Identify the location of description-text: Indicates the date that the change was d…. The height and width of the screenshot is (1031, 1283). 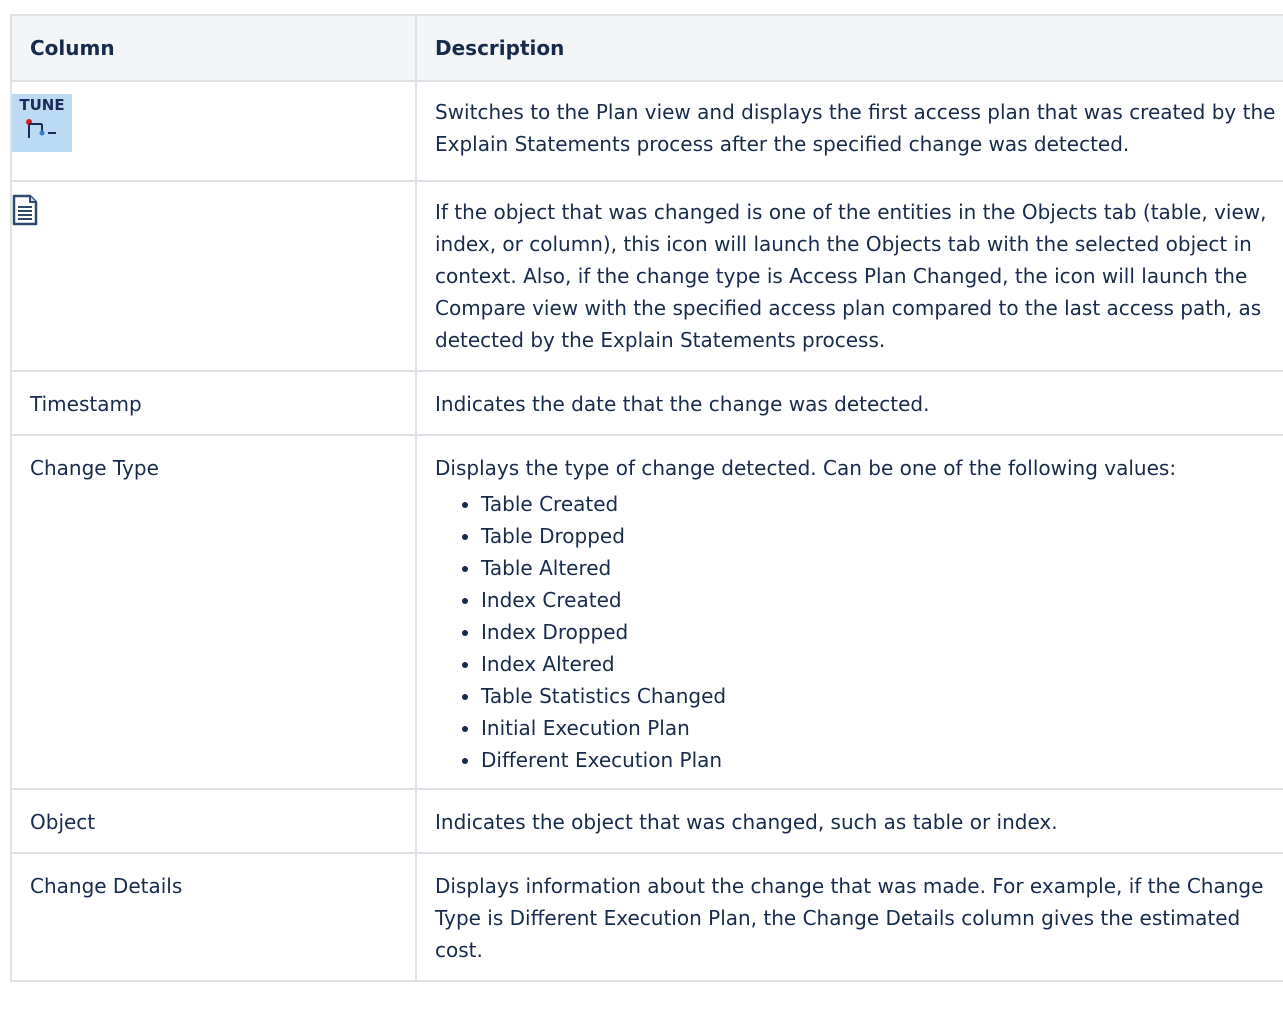
(682, 404).